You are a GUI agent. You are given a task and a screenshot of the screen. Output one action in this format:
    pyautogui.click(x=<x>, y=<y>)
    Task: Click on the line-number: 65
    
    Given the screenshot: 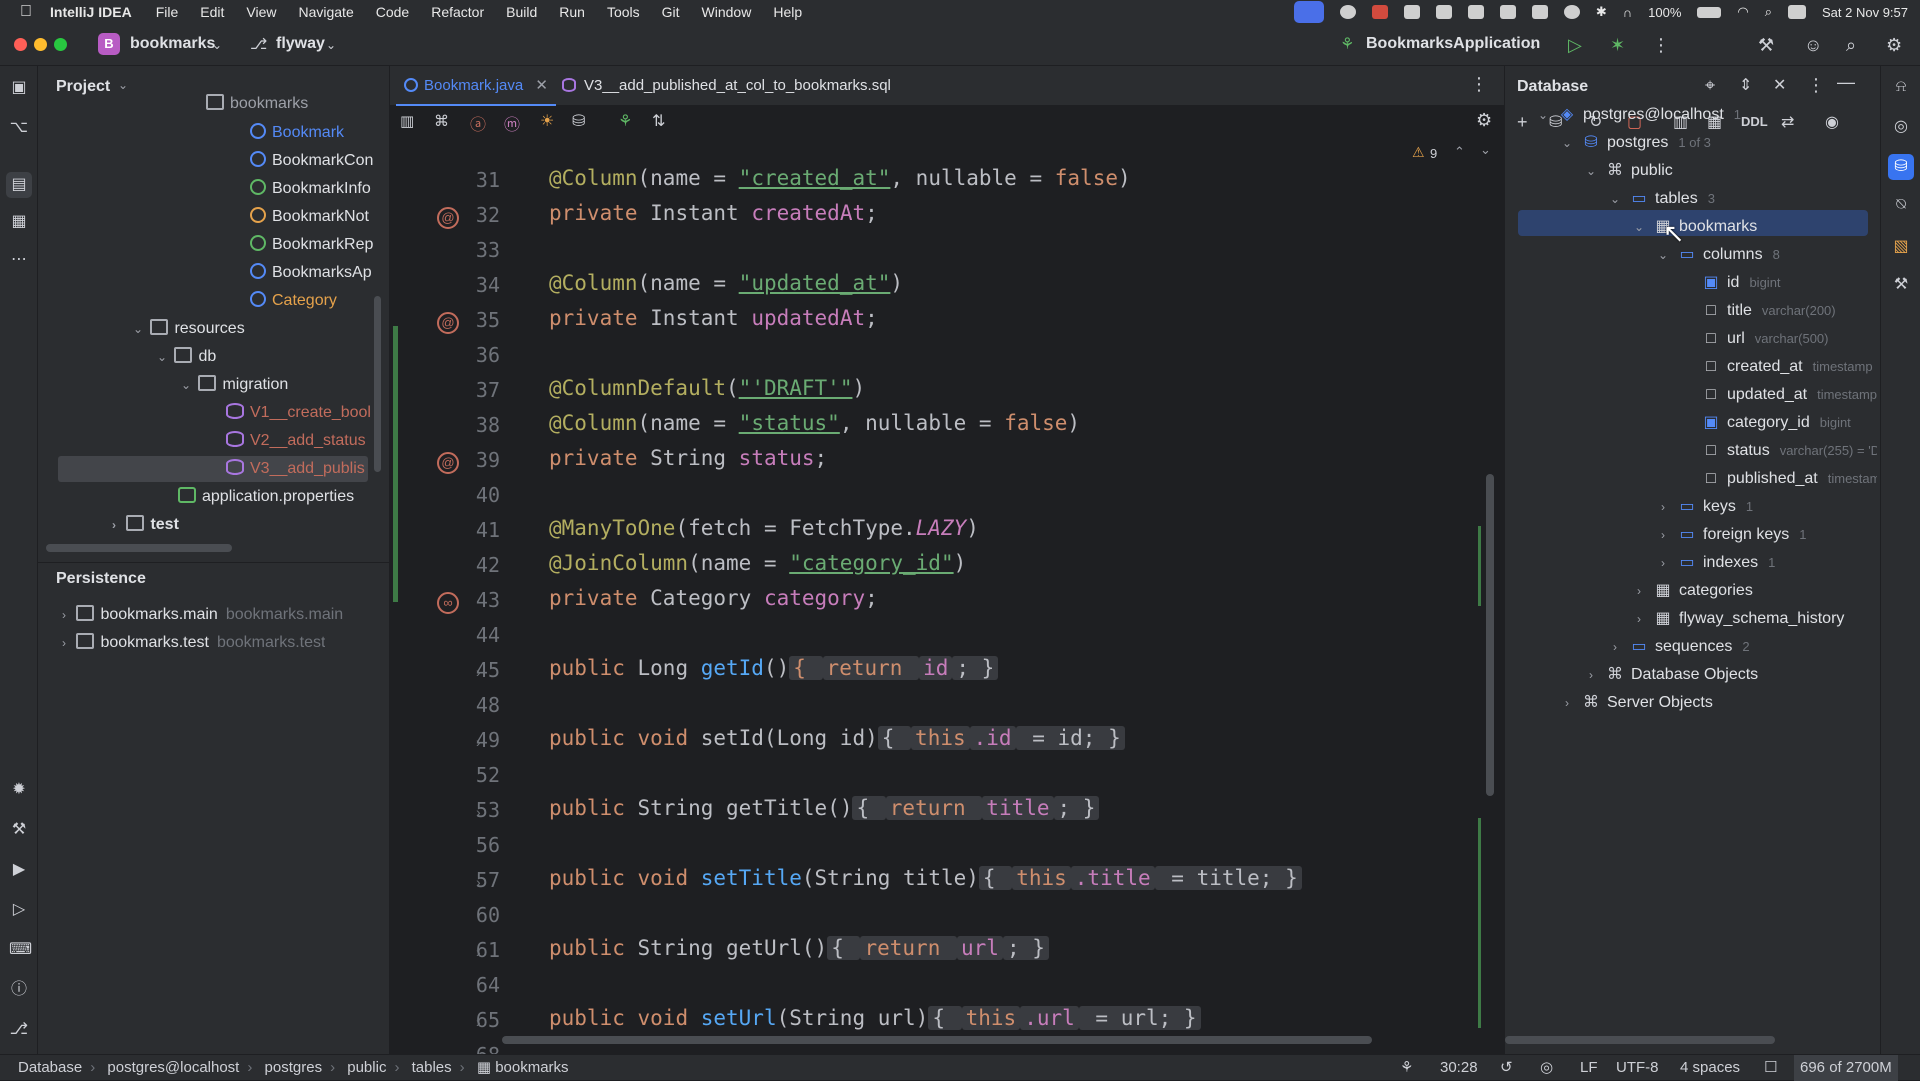 What is the action you would take?
    pyautogui.click(x=445, y=1020)
    